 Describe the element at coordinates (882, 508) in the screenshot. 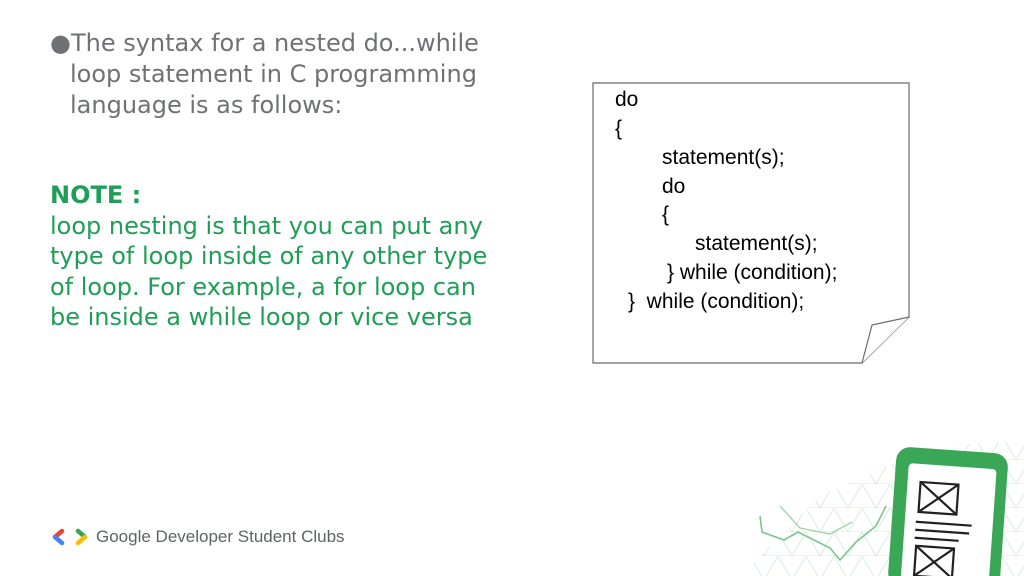

I see `phone-with-mail-icons-illustration-icon` at that location.